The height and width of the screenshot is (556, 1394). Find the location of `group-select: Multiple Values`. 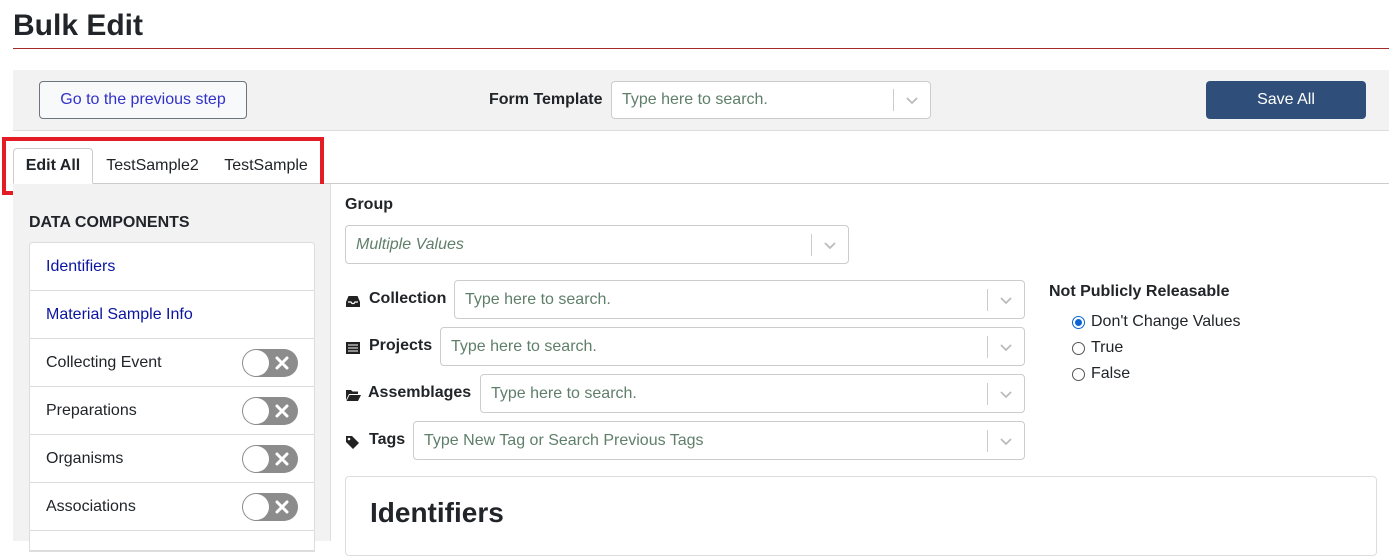

group-select: Multiple Values is located at coordinates (597, 244).